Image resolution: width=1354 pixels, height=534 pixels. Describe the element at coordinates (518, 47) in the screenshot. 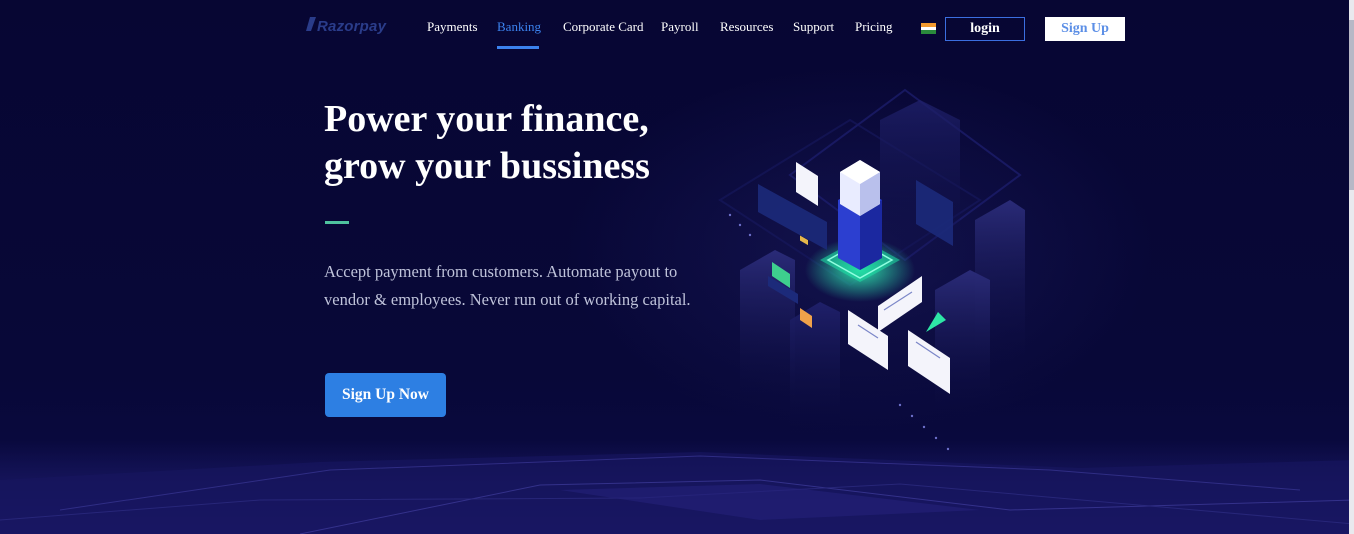

I see `active-nav-indicator` at that location.